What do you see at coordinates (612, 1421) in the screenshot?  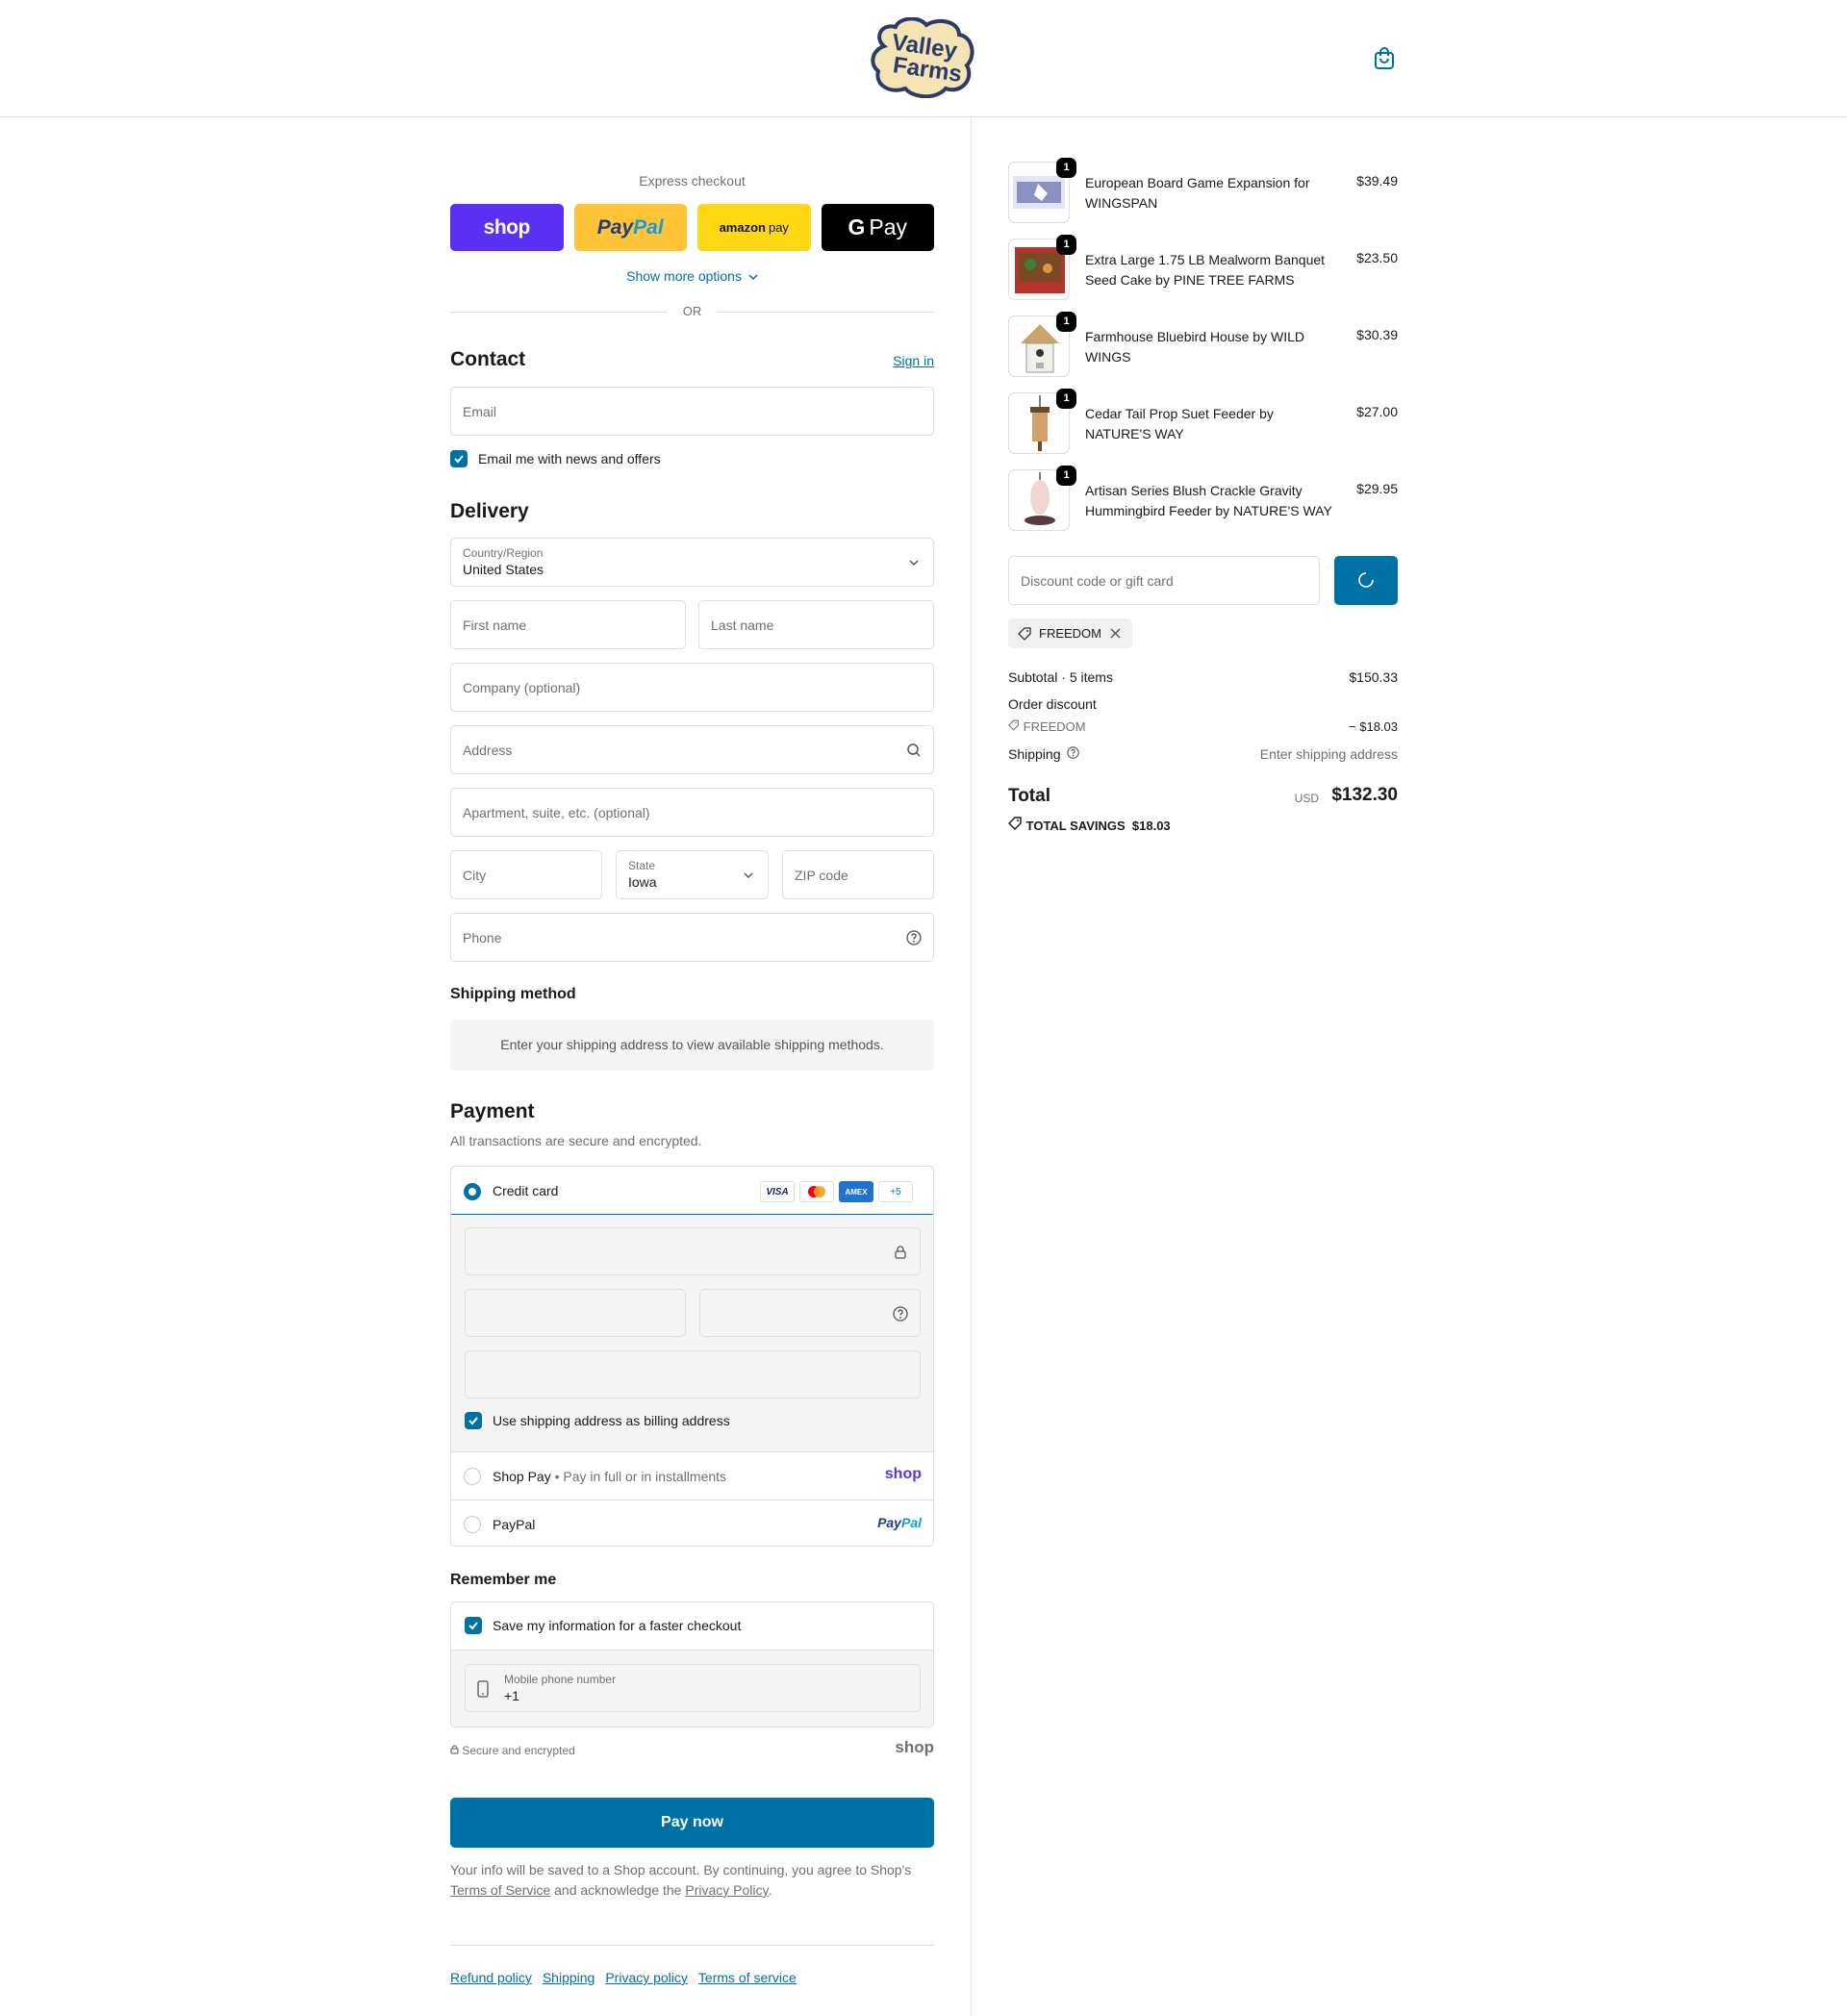 I see `billing-same-label: Use shipping address as billing address` at bounding box center [612, 1421].